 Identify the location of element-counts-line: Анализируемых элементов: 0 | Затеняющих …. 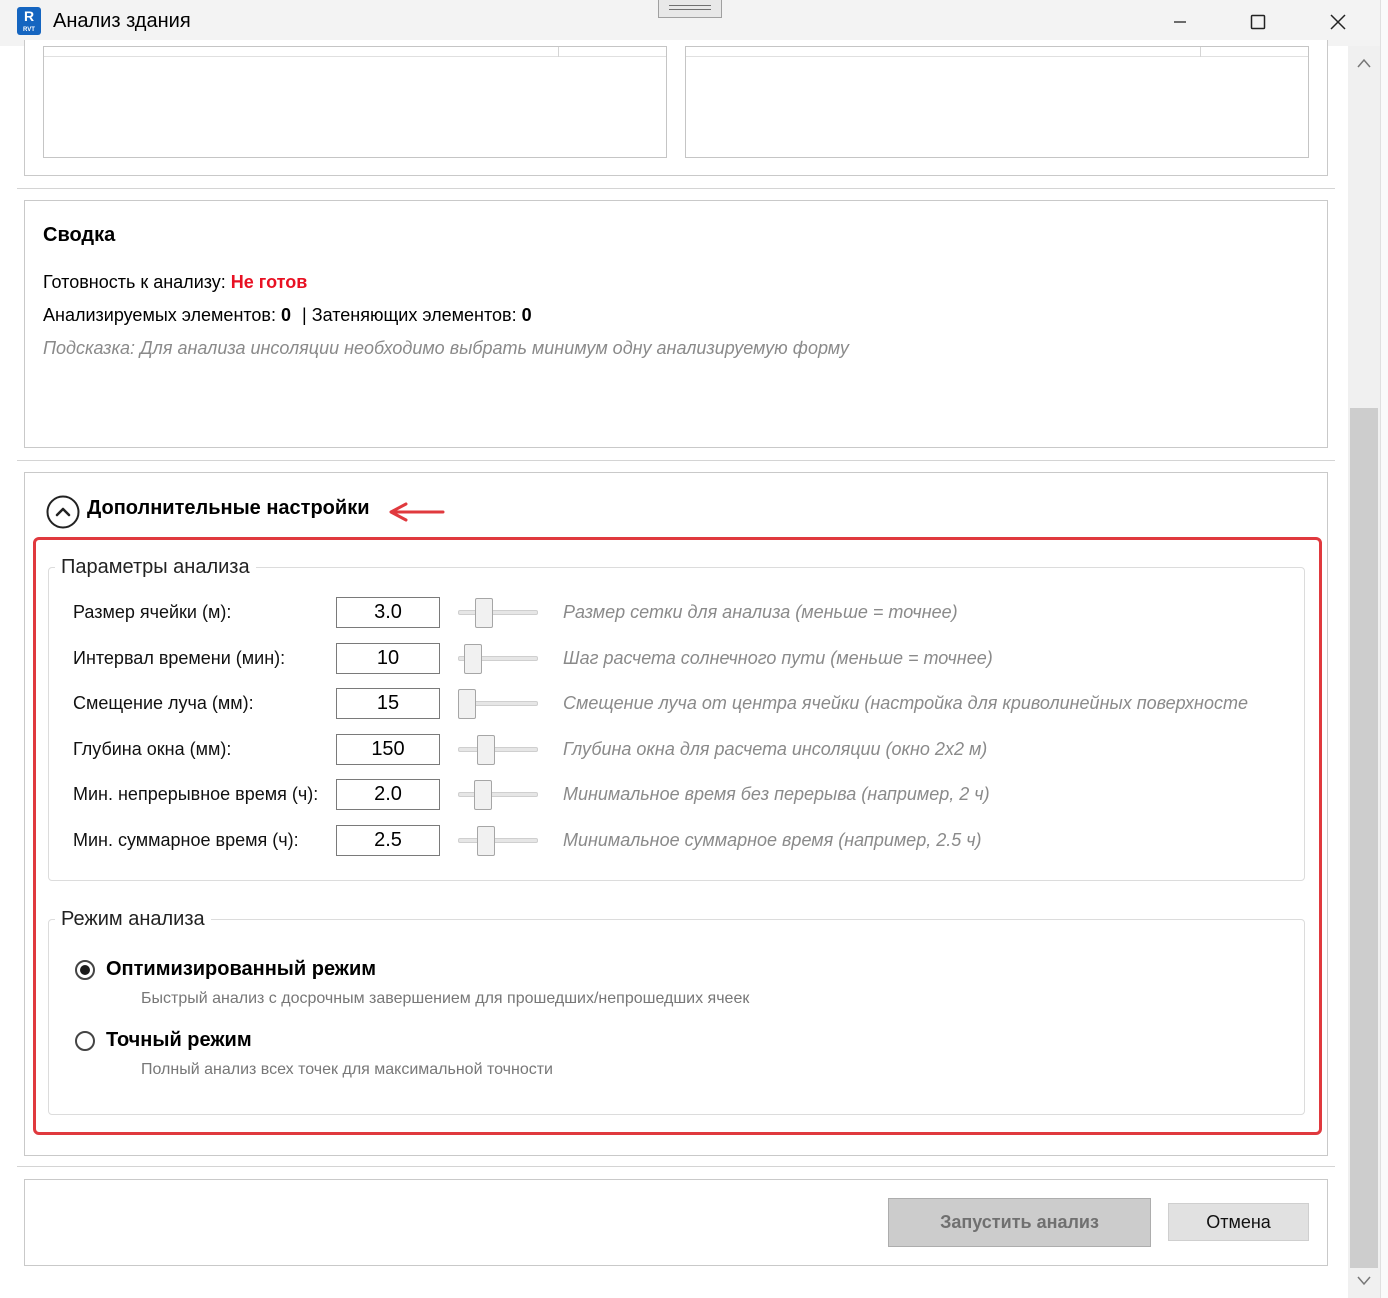
(287, 315).